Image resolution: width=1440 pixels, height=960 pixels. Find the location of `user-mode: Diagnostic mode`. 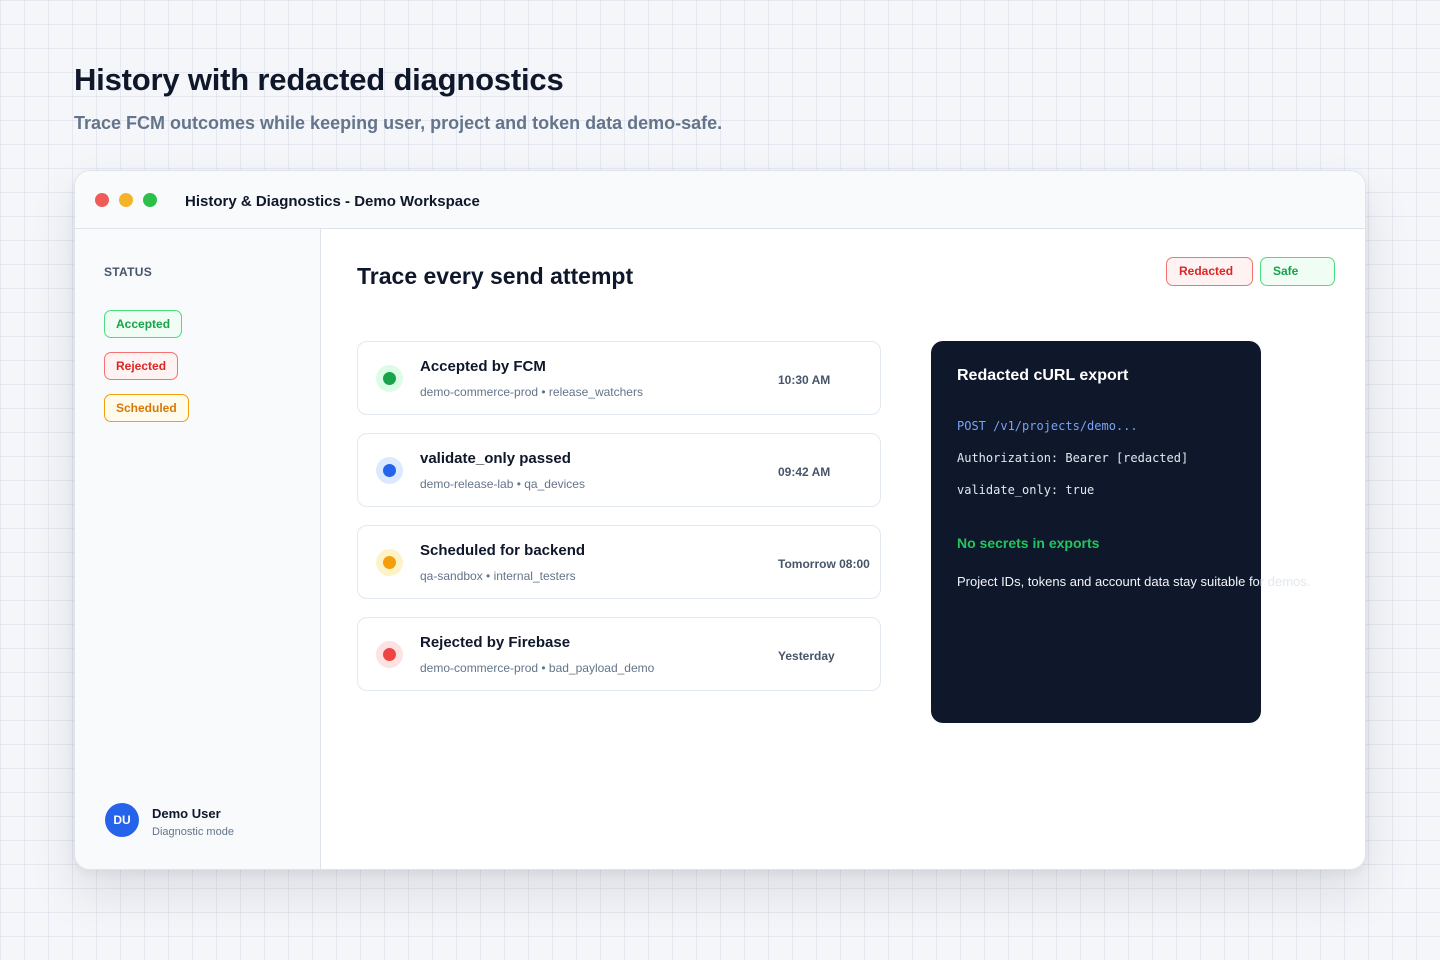

user-mode: Diagnostic mode is located at coordinates (193, 832).